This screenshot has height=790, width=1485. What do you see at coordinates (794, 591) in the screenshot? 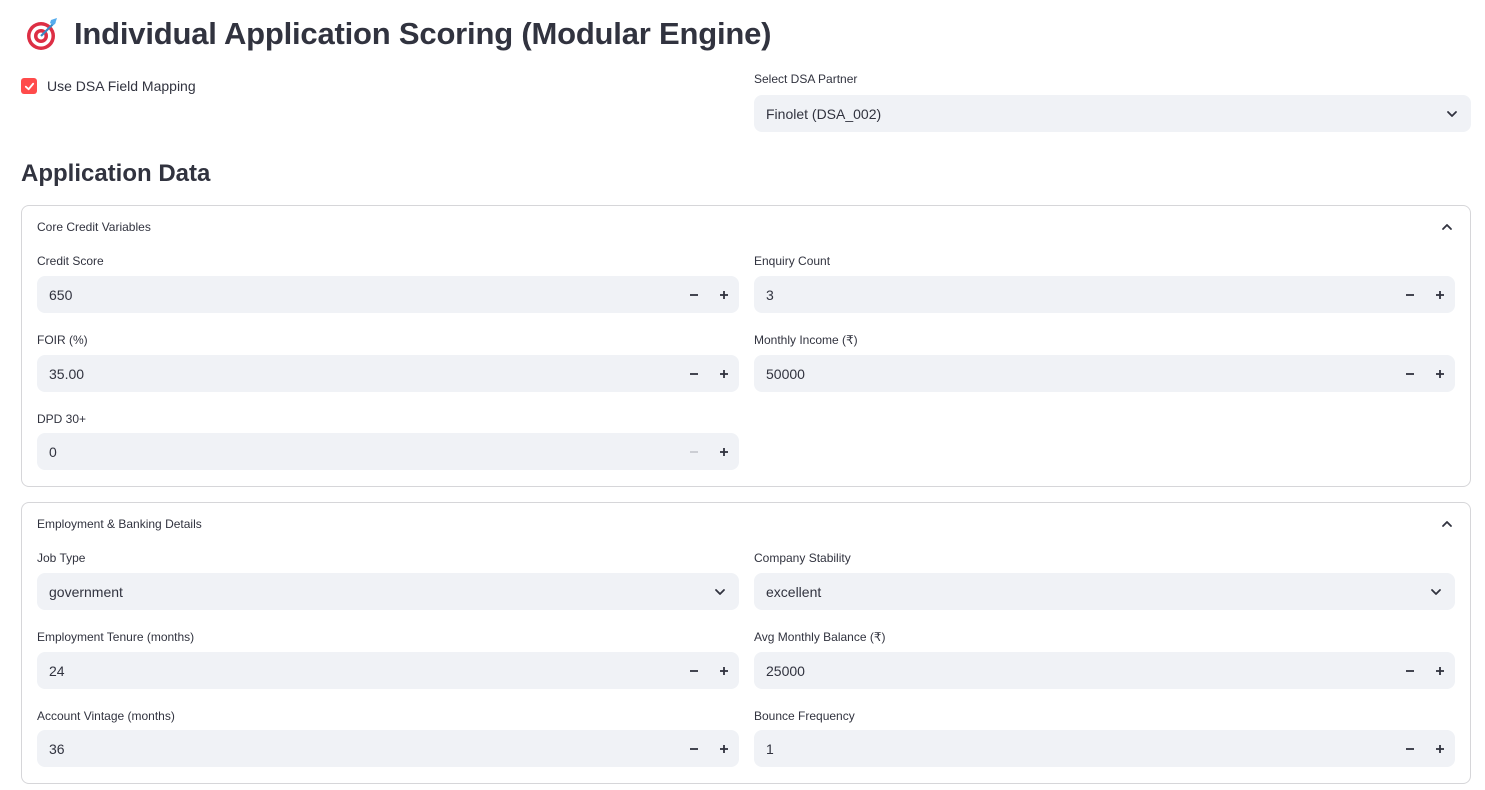
I see `company-stability-value: excellent` at bounding box center [794, 591].